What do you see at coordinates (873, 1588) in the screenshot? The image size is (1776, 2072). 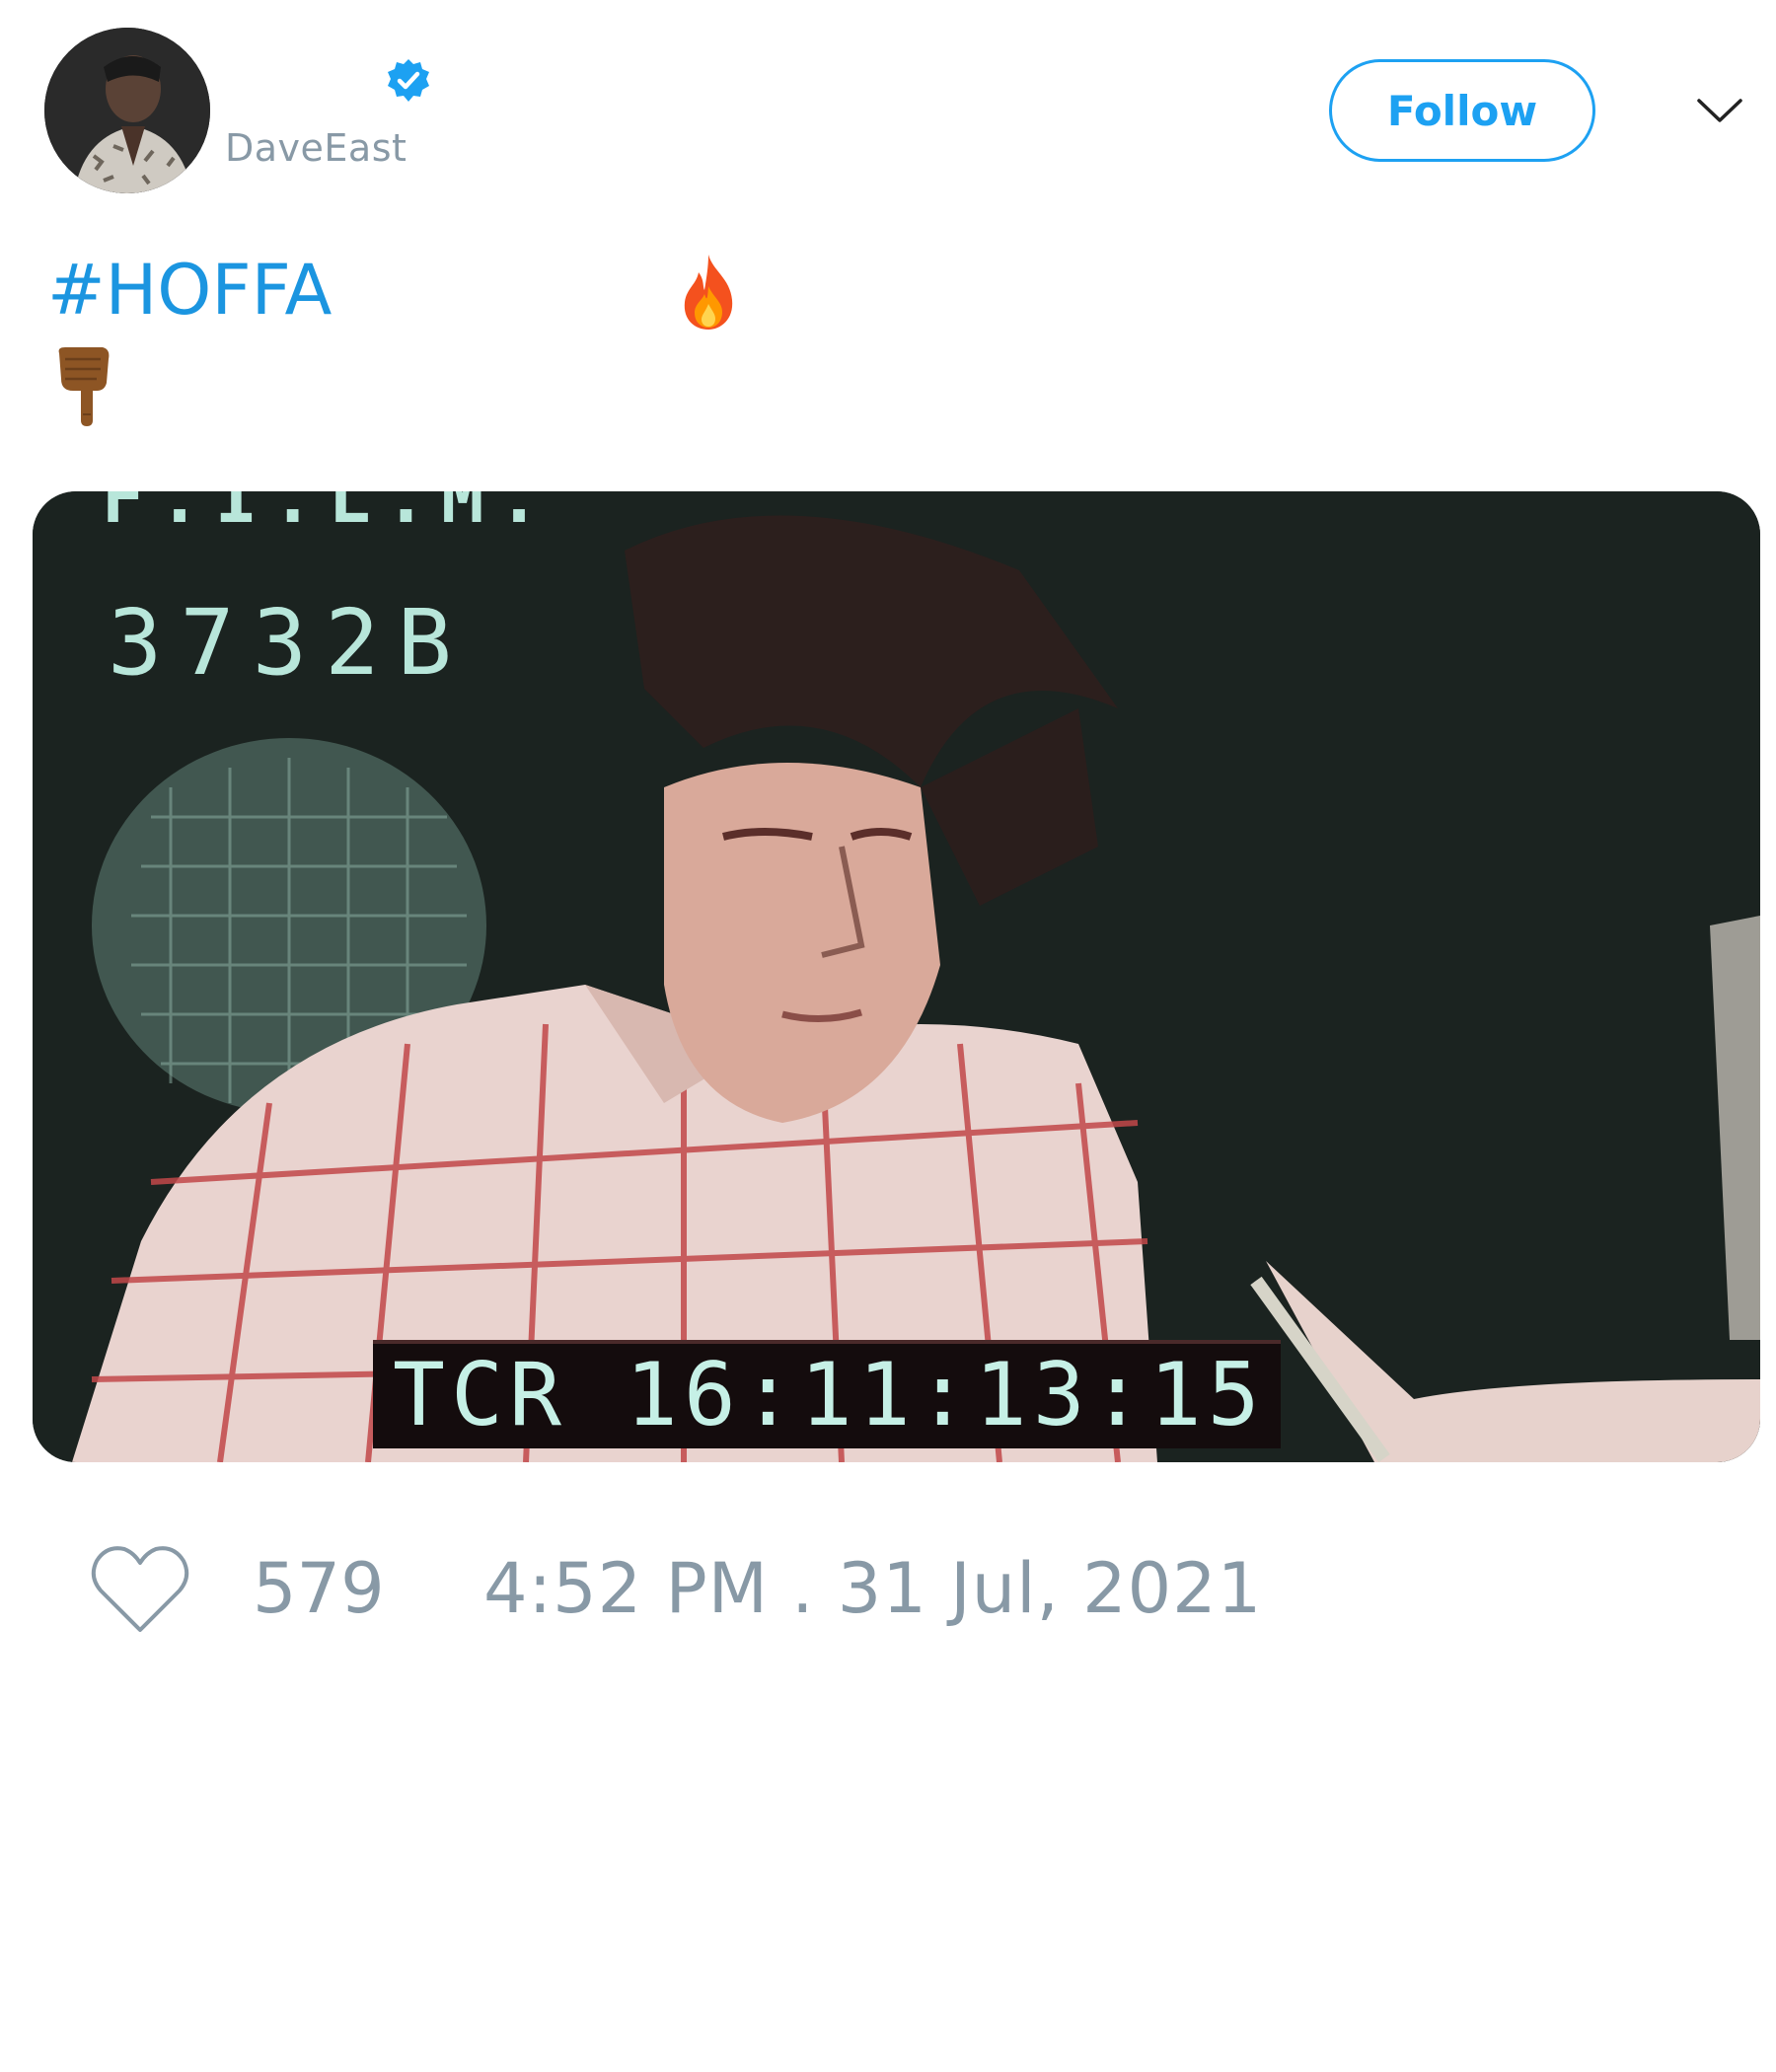 I see `tweet-timestamp: 4:52 PM . 31 Jul, 2021` at bounding box center [873, 1588].